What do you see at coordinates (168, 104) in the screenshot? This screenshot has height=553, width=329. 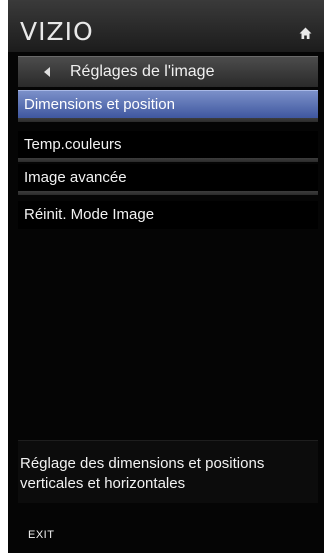 I see `menu-item-dimensions-position: Dimensions et position` at bounding box center [168, 104].